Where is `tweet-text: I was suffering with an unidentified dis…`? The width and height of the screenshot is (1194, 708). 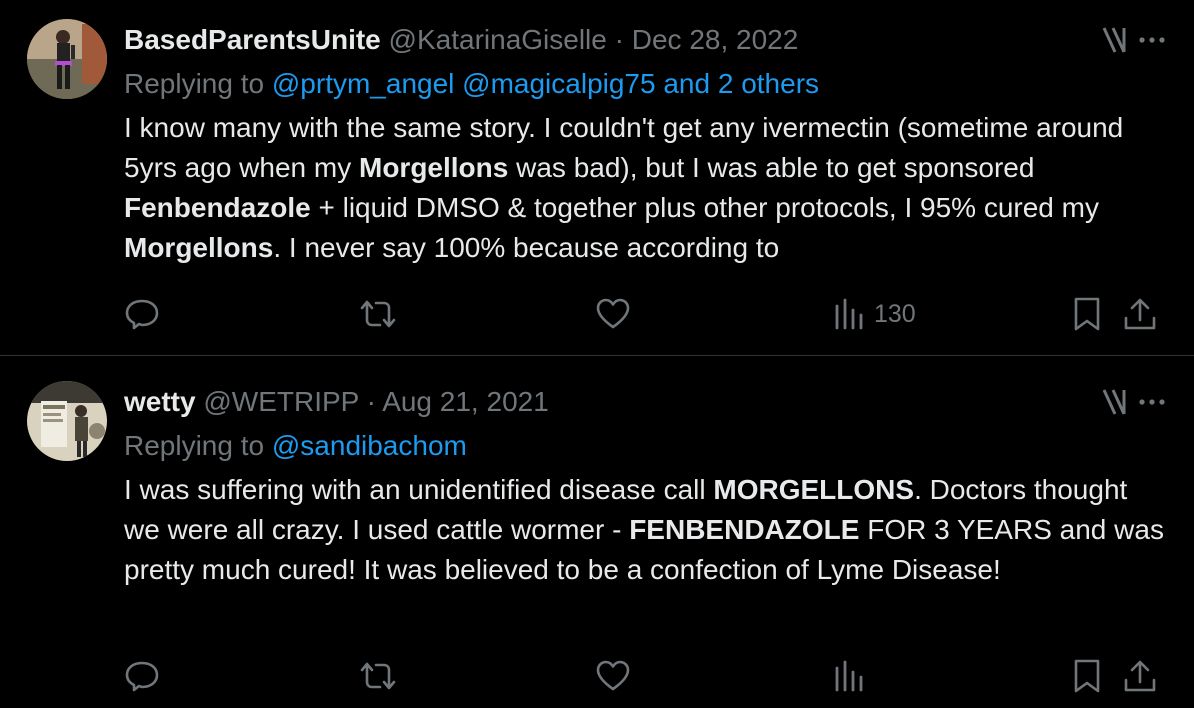
tweet-text: I was suffering with an unidentified dis… is located at coordinates (644, 530).